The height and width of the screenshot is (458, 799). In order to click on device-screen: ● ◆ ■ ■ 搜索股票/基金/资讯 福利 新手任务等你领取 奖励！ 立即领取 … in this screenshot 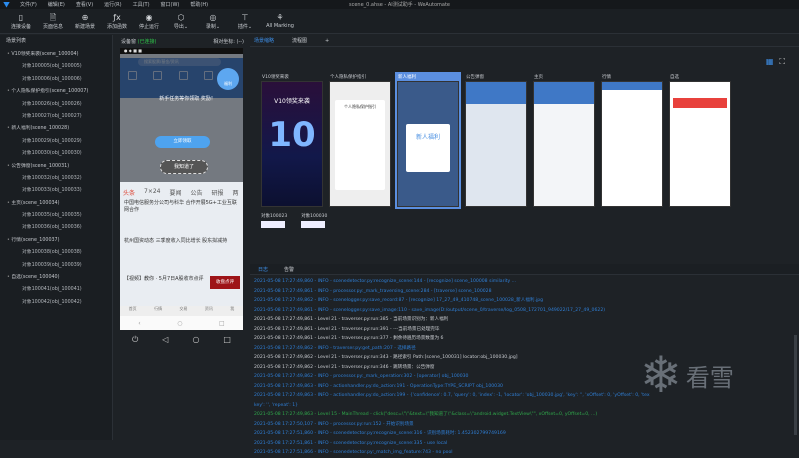, I will do `click(181, 189)`.